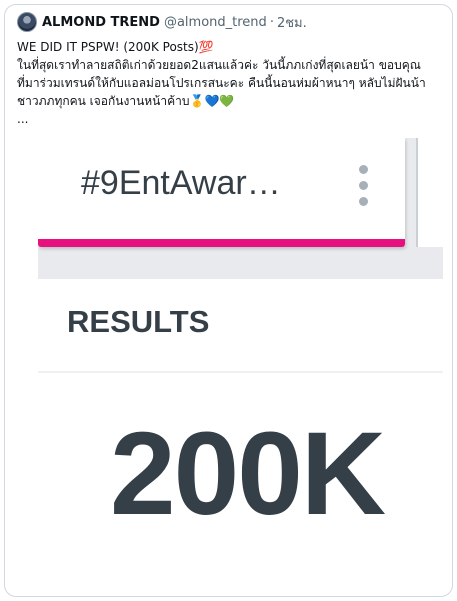  What do you see at coordinates (101, 22) in the screenshot?
I see `display-name: ALMOND TREND` at bounding box center [101, 22].